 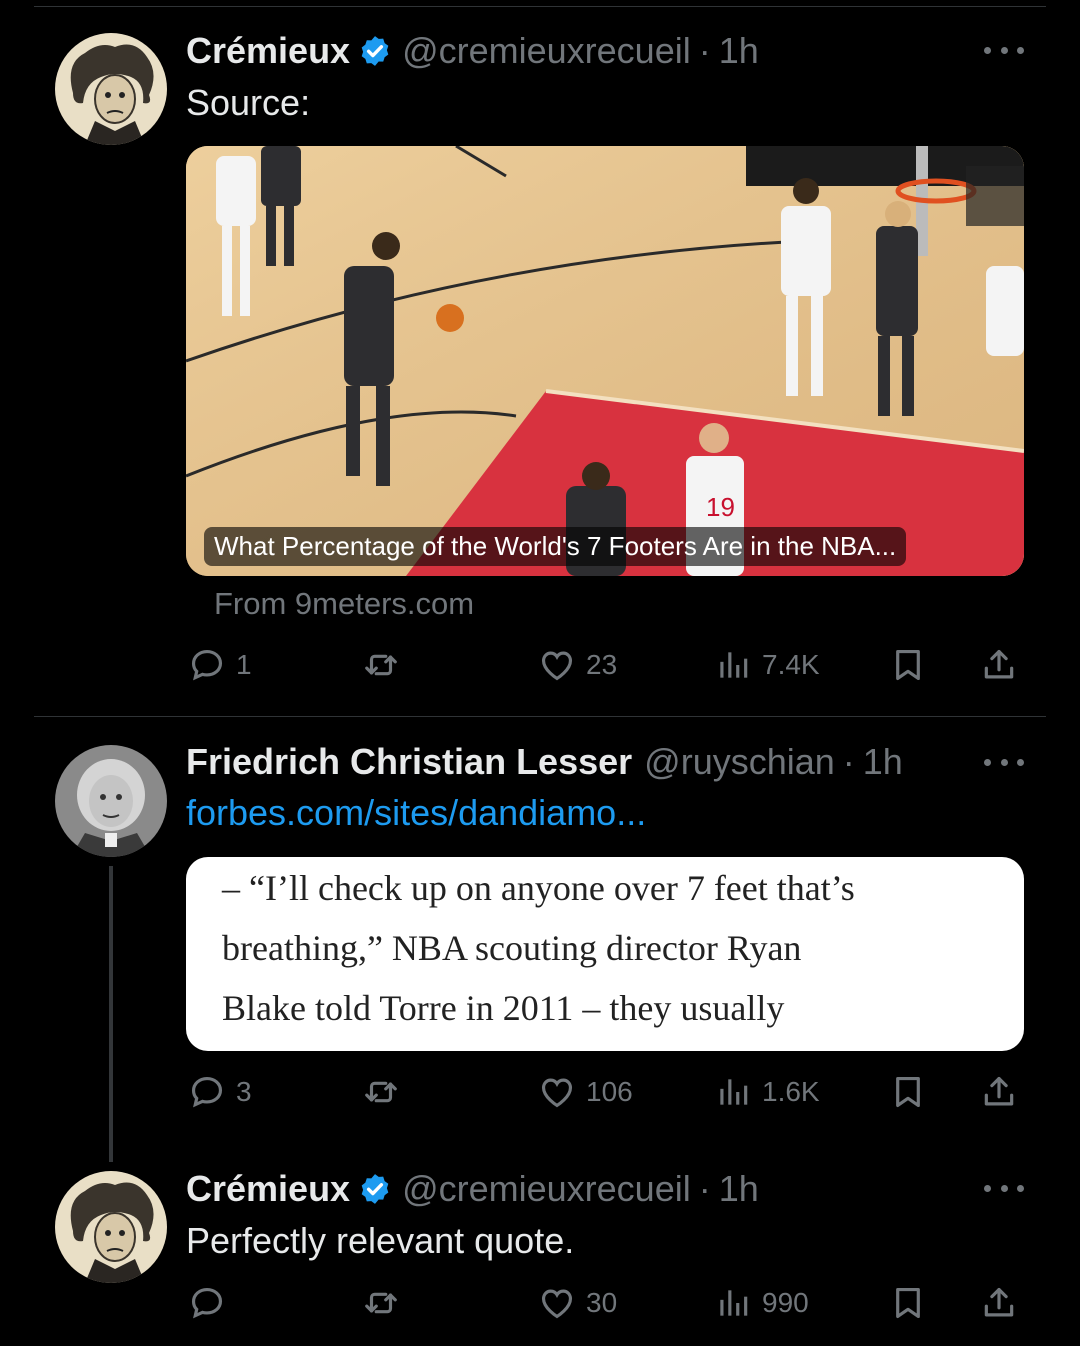 I want to click on views-count: 7.4K, so click(x=791, y=664).